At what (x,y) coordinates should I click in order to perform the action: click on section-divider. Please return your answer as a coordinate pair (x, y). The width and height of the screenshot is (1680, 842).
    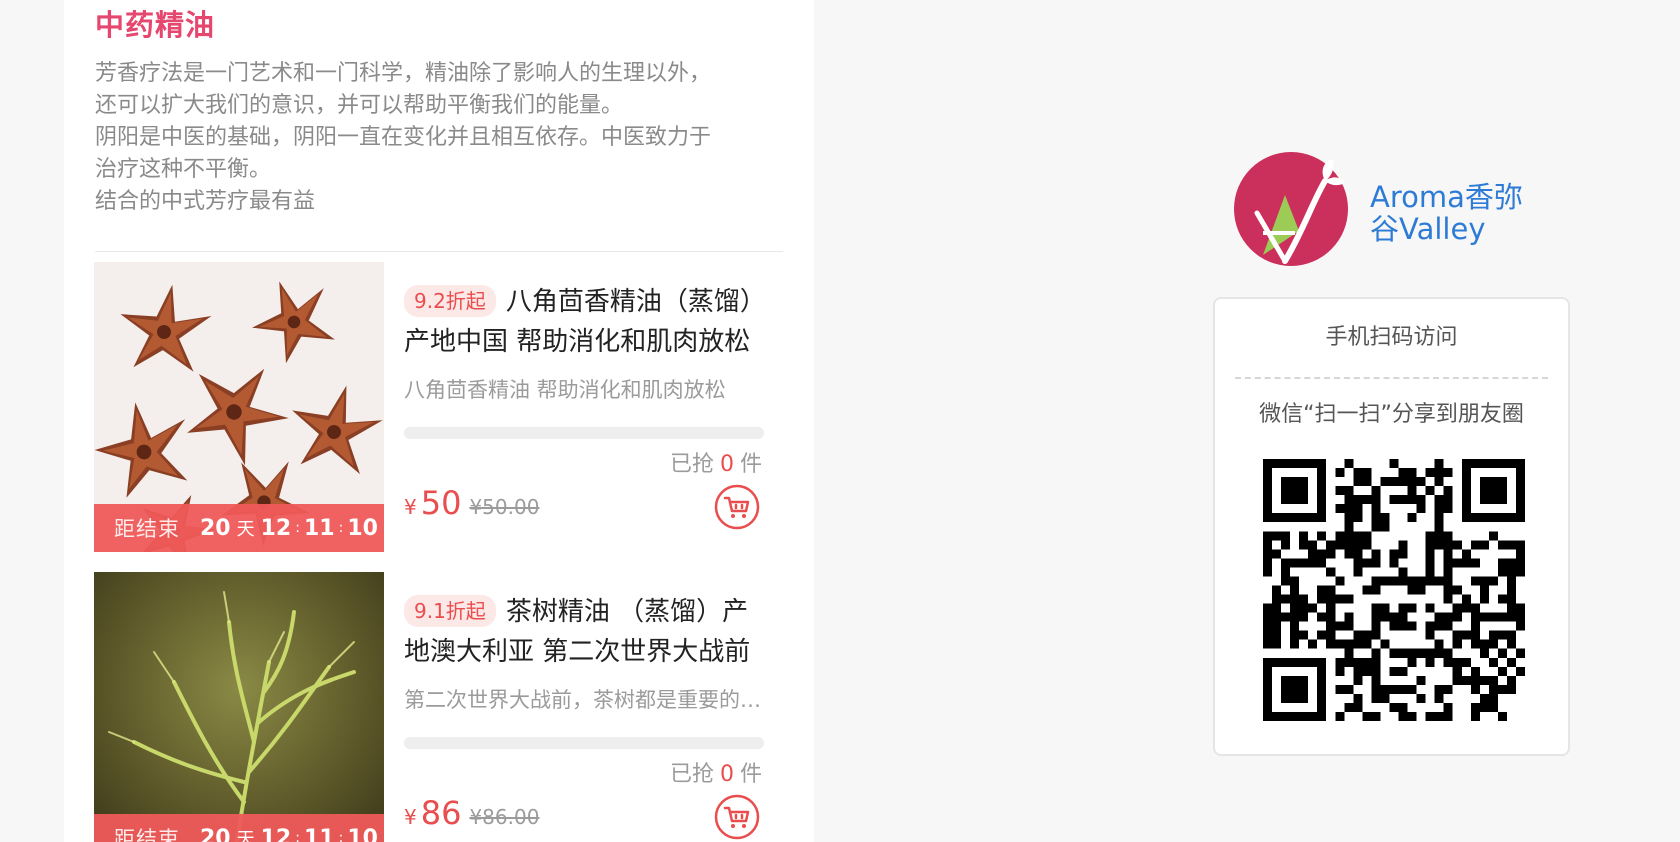
    Looking at the image, I should click on (439, 251).